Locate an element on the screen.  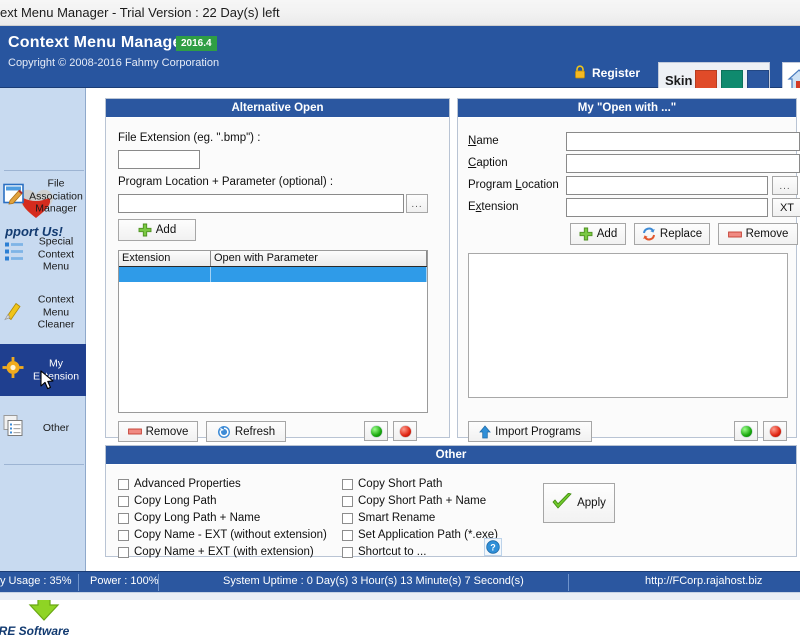
name-label: Name is located at coordinates (483, 141).